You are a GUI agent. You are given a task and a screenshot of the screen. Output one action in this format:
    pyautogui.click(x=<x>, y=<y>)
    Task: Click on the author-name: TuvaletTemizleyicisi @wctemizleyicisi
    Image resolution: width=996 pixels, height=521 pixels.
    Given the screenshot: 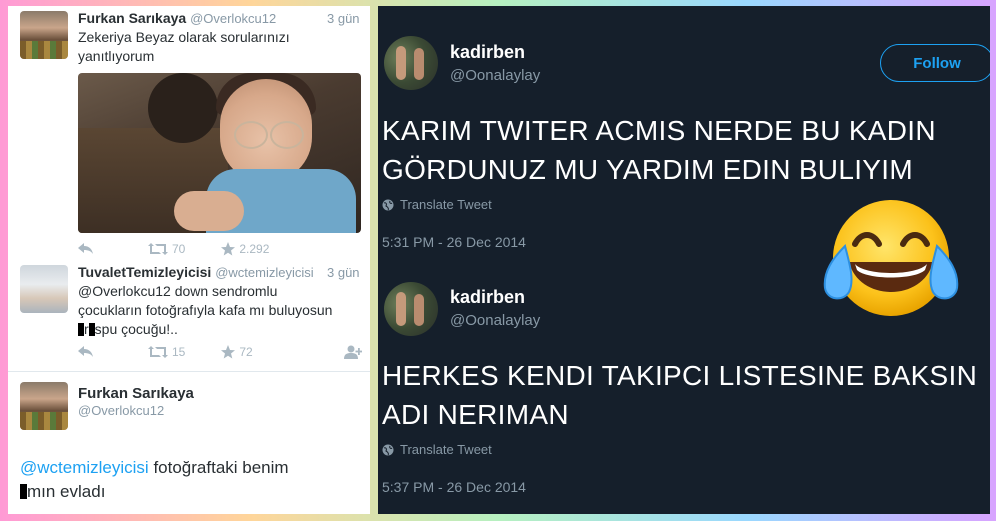 What is the action you would take?
    pyautogui.click(x=196, y=272)
    